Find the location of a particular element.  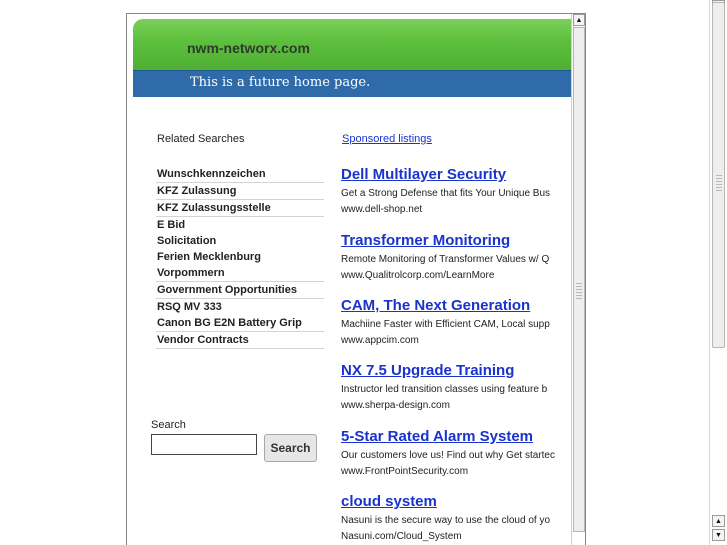

related-search-link: Government Opportunities is located at coordinates (240, 290).